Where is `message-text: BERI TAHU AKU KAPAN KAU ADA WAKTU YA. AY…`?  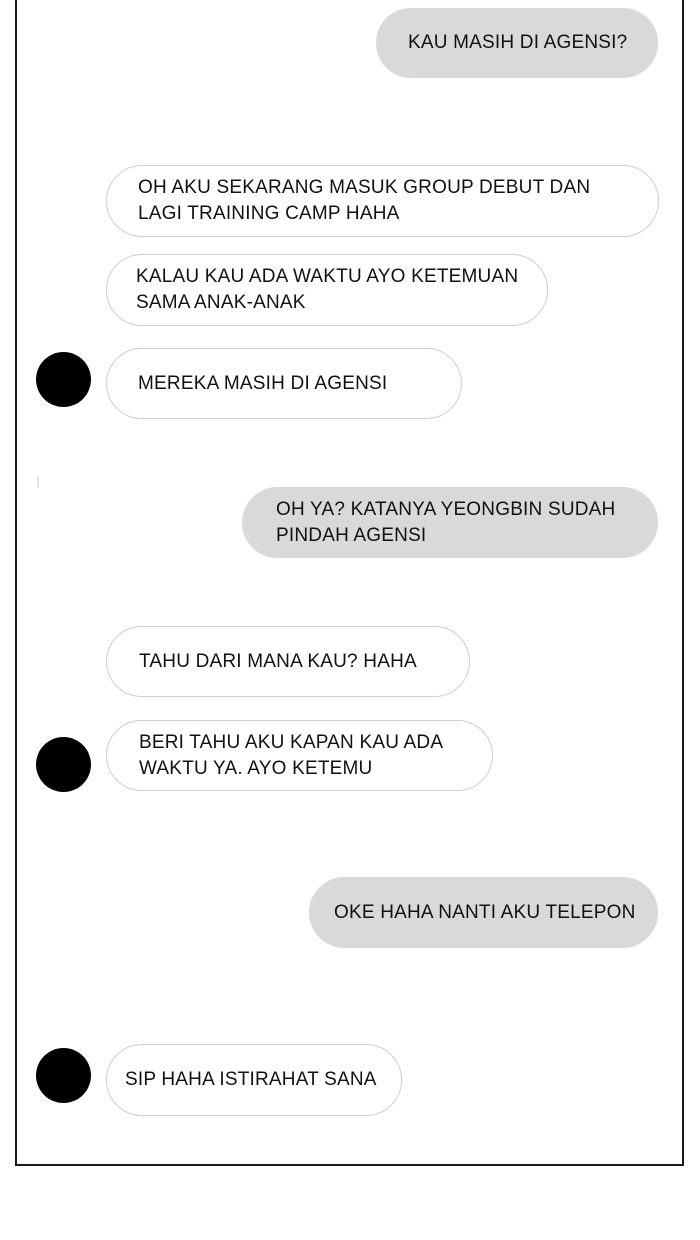
message-text: BERI TAHU AKU KAPAN KAU ADA WAKTU YA. AY… is located at coordinates (291, 755).